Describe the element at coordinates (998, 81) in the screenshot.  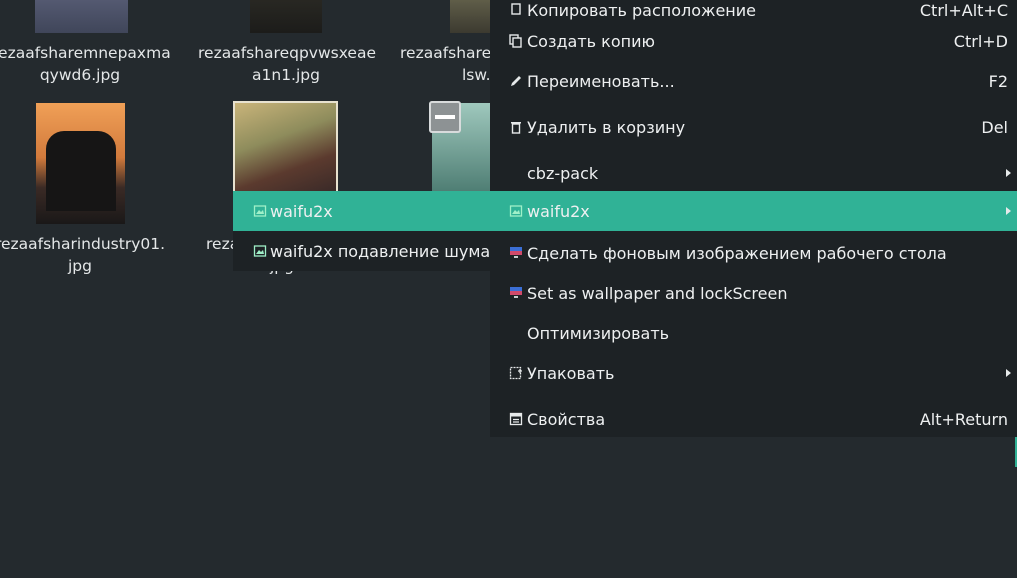
I see `menu-item-shortcut: F2` at that location.